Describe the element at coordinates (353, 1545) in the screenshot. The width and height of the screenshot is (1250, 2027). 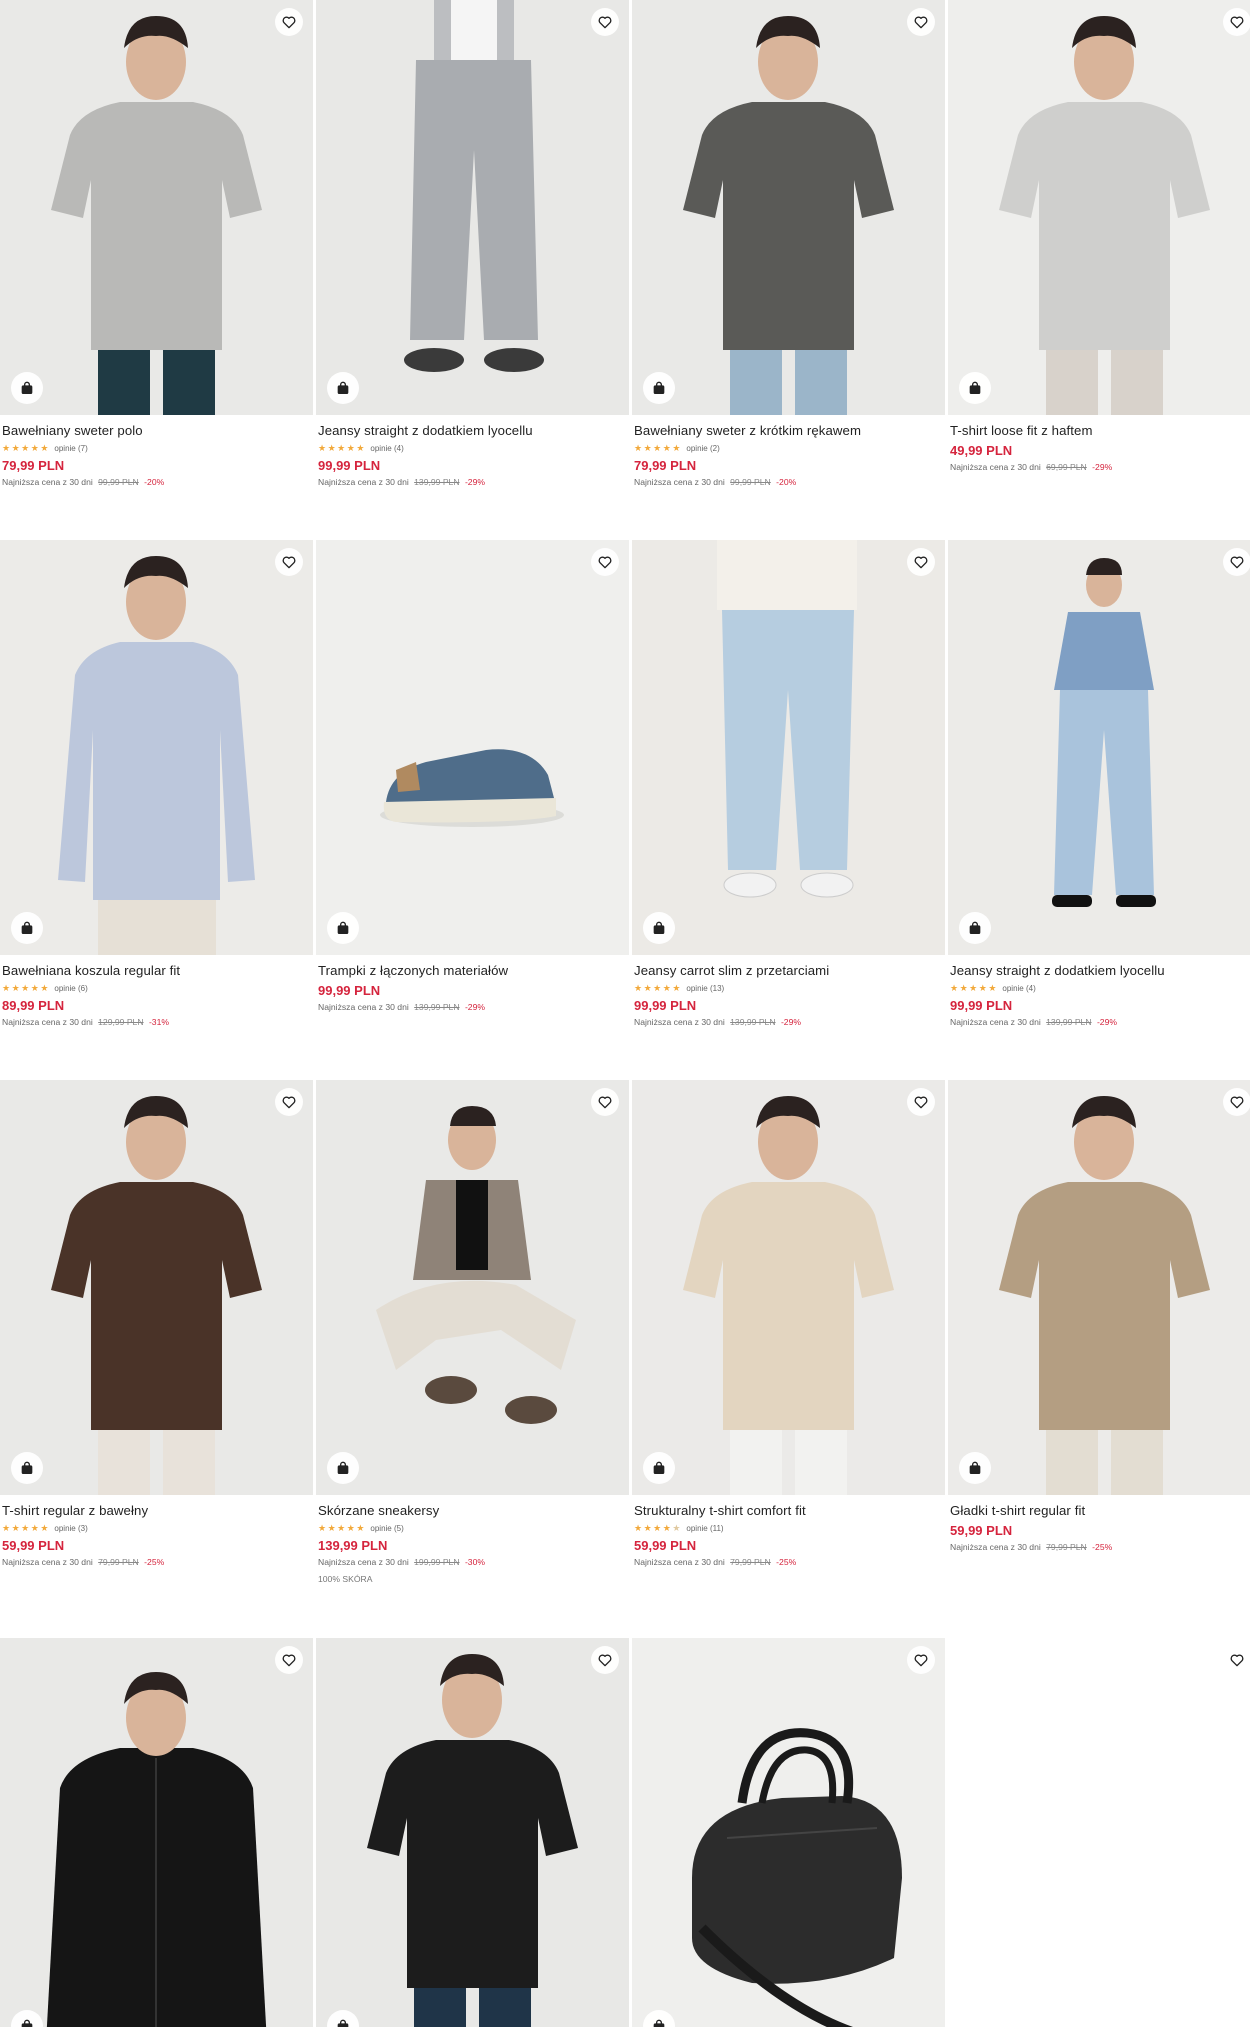
I see `product-price: 139,99 PLN` at that location.